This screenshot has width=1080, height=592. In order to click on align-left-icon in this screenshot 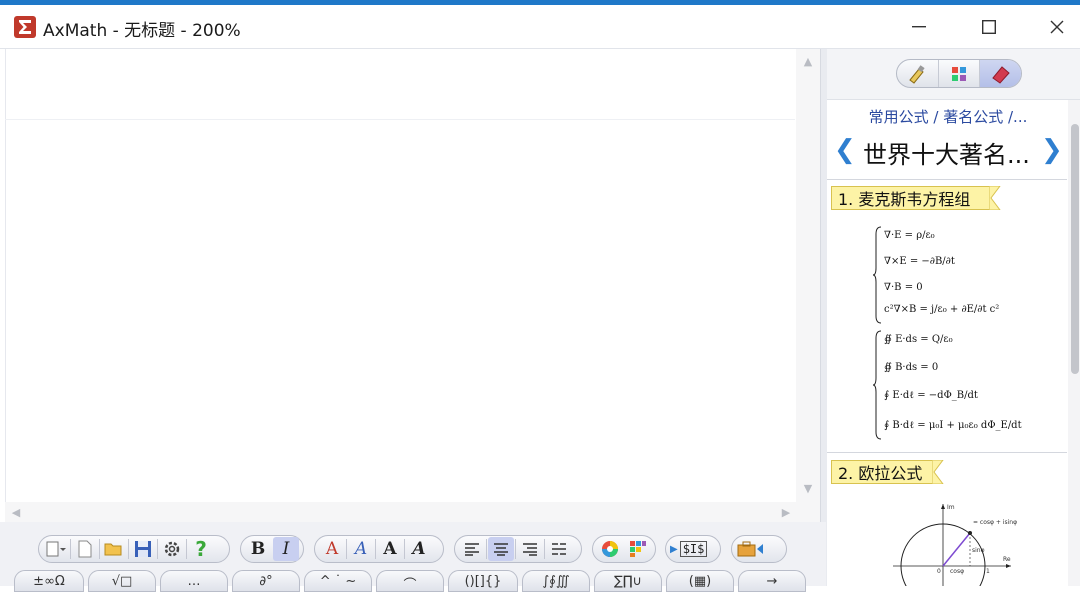, I will do `click(472, 549)`.